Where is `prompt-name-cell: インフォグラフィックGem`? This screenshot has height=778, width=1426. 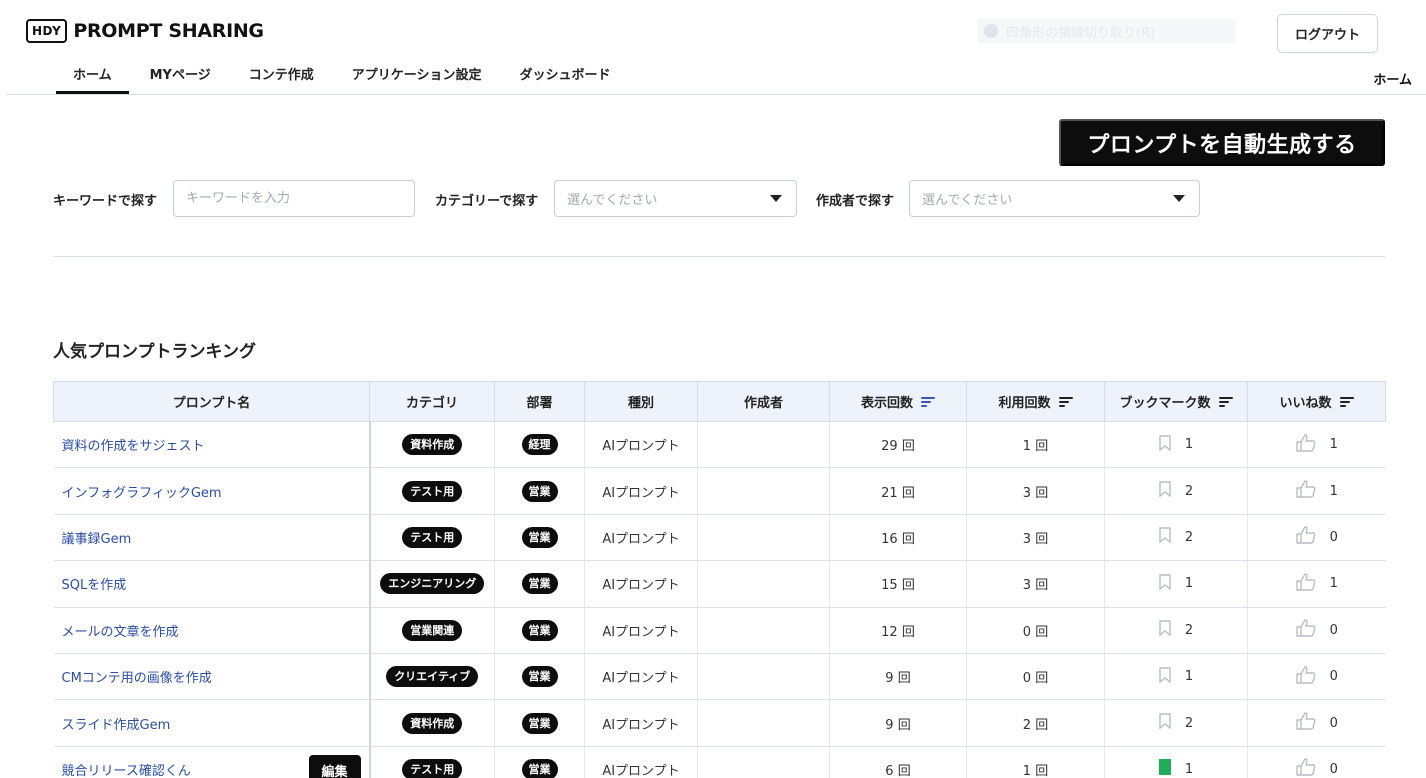
prompt-name-cell: インフォグラフィックGem is located at coordinates (211, 491).